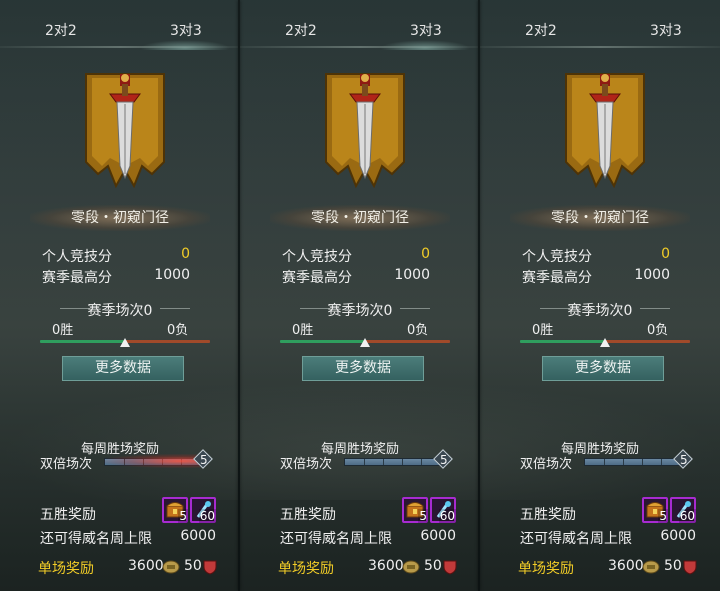  Describe the element at coordinates (152, 461) in the screenshot. I see `progress-glow` at that location.